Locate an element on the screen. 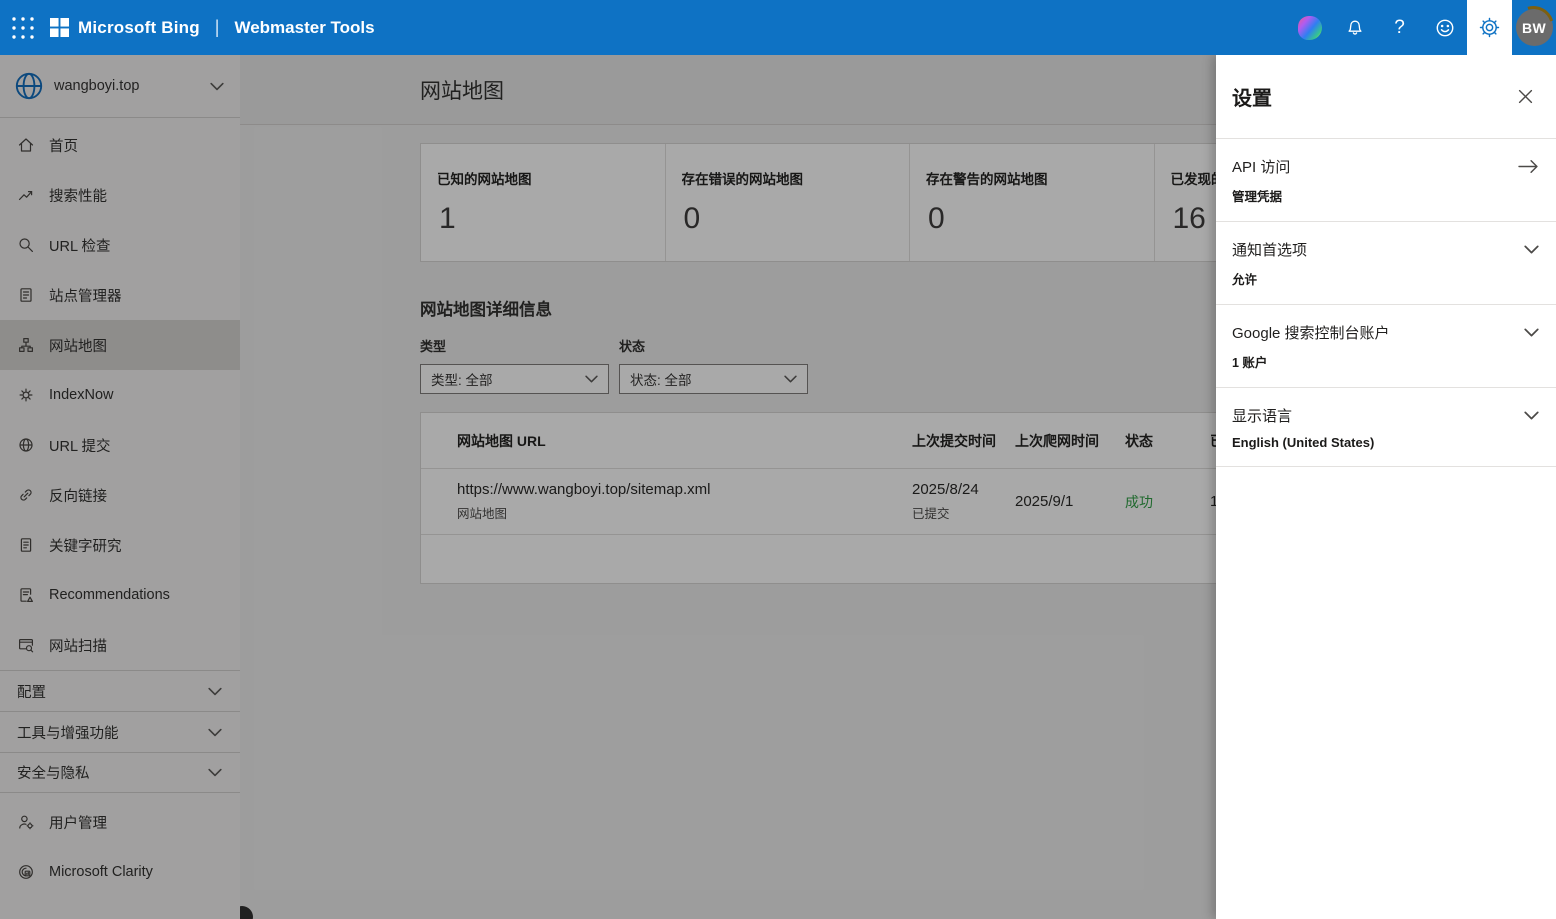 The image size is (1556, 919). status-filter-dropdown: 状态: 全部 is located at coordinates (713, 379).